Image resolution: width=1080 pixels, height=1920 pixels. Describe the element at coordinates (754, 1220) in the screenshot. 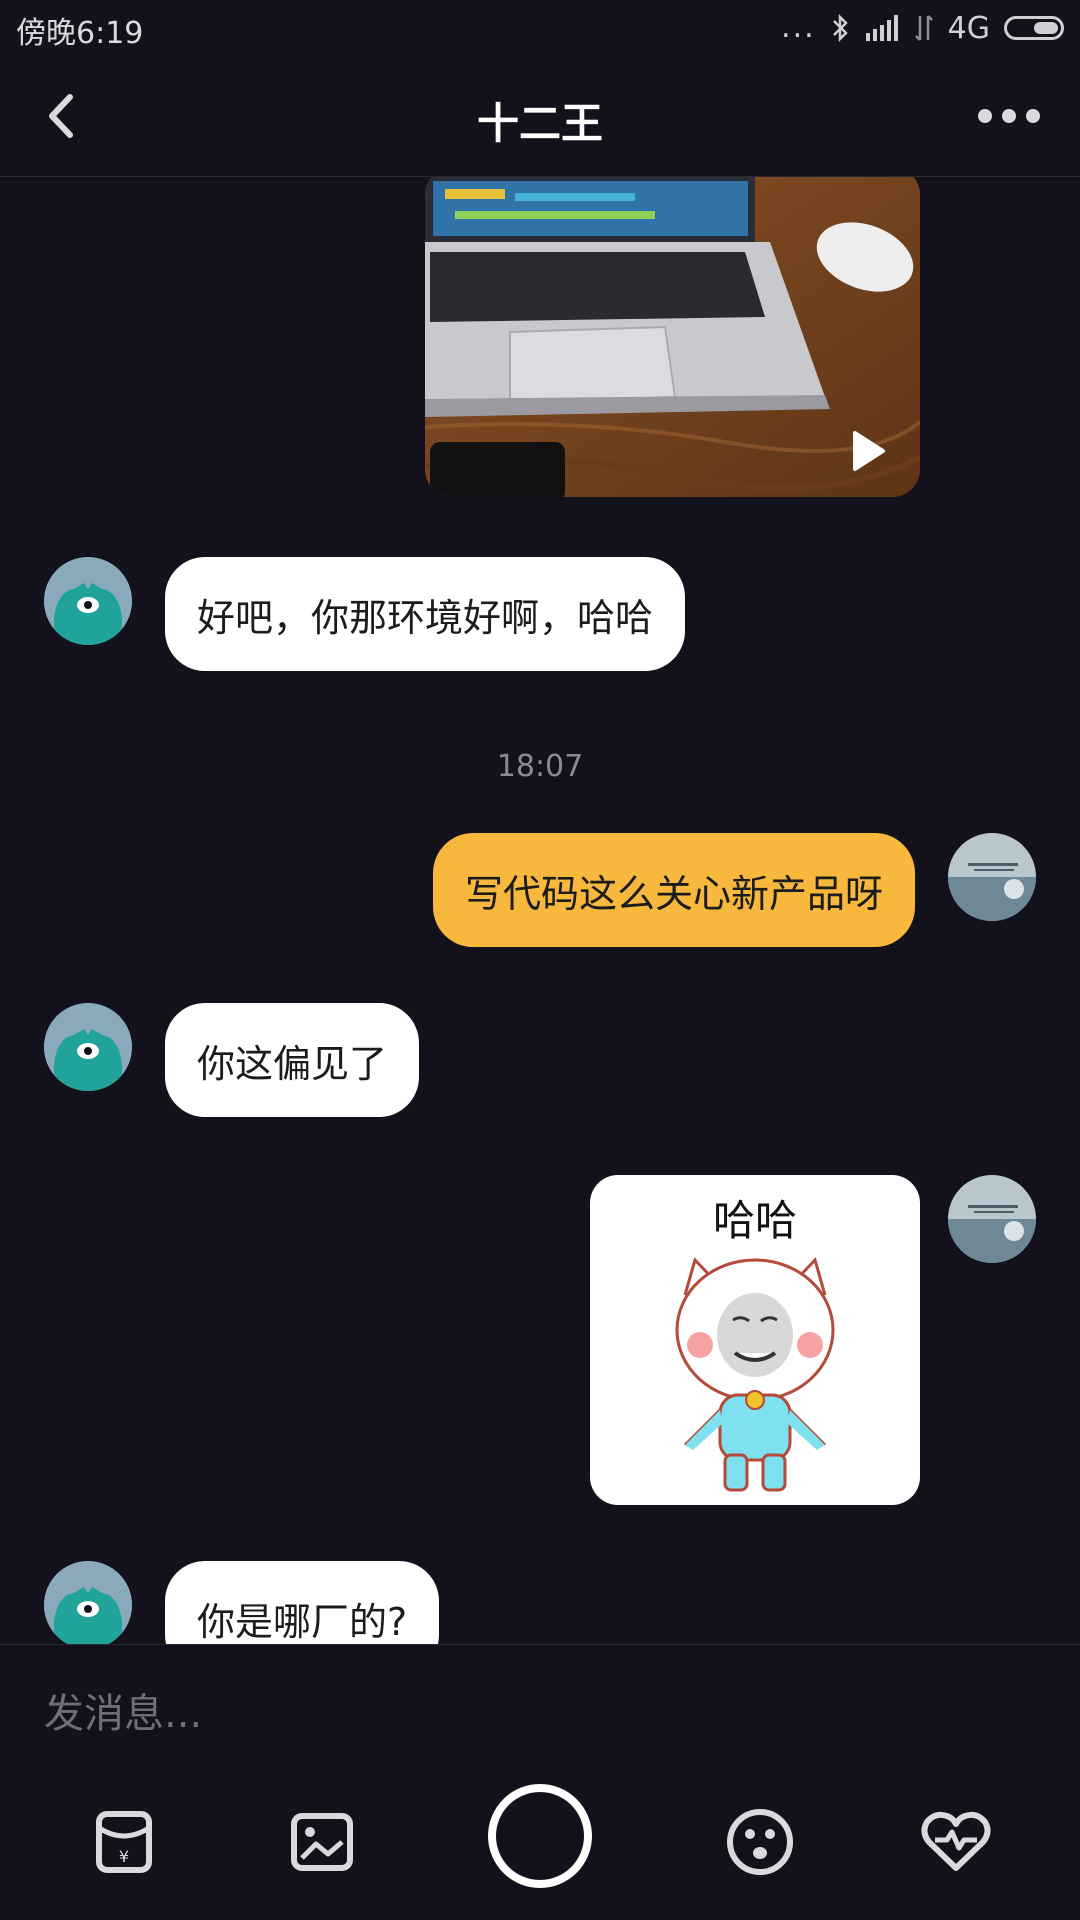

I see `sticker-caption: 哈哈` at that location.